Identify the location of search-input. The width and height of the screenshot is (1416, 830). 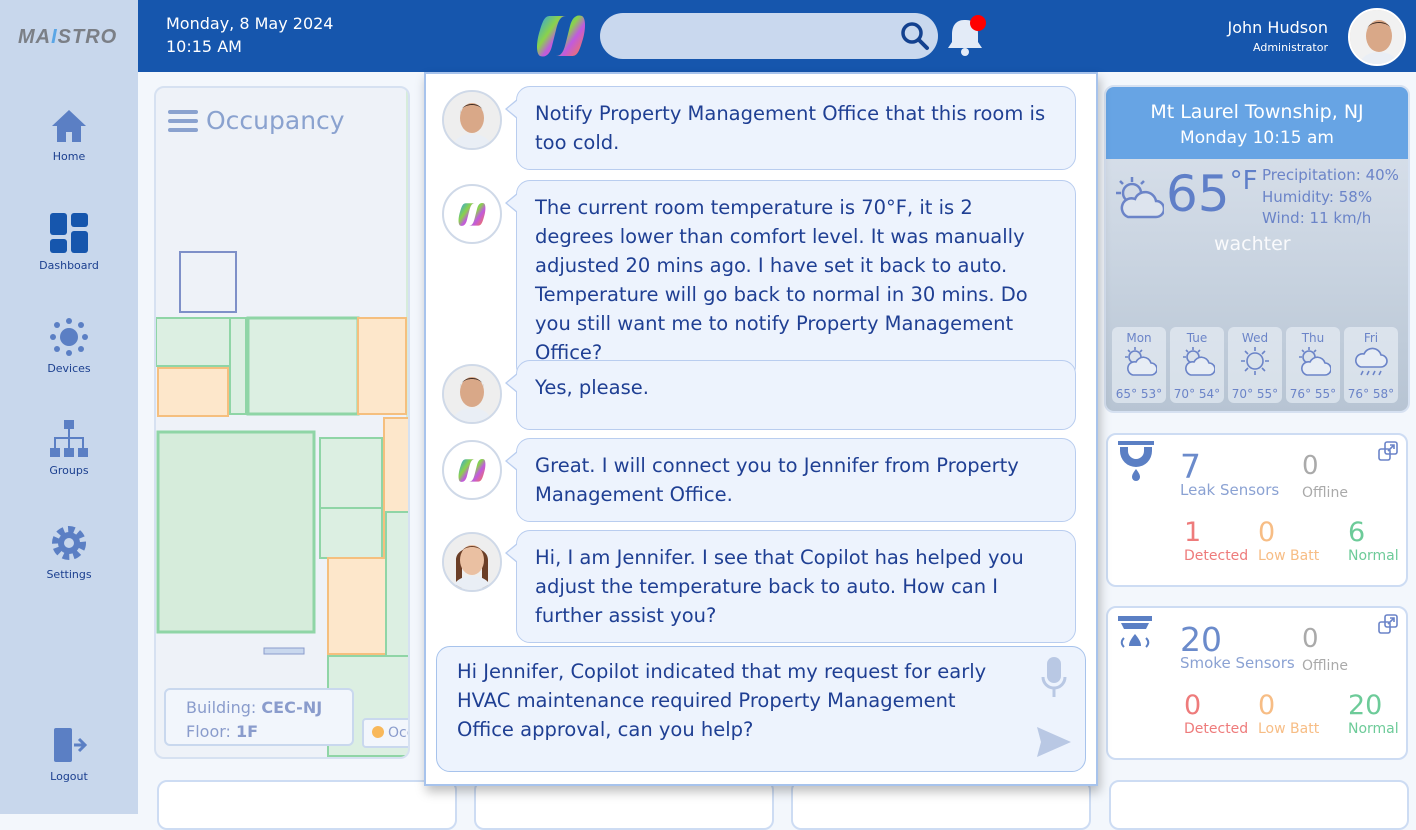
(769, 36).